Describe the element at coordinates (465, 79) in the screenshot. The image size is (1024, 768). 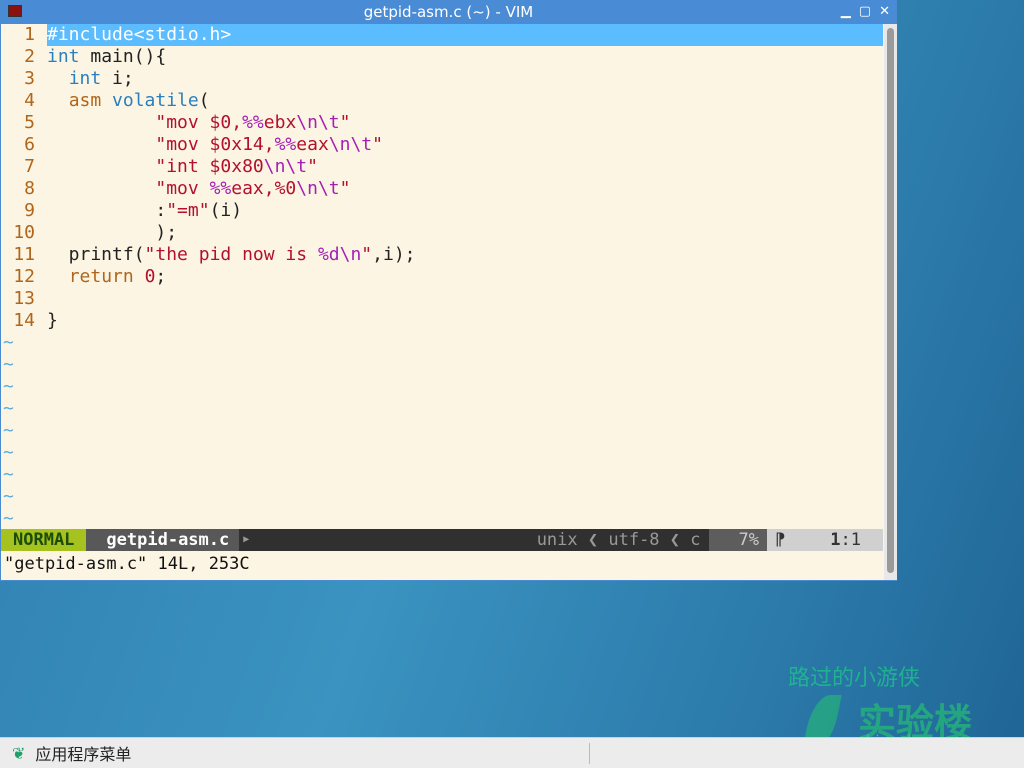
I see `code-text: int i;` at that location.